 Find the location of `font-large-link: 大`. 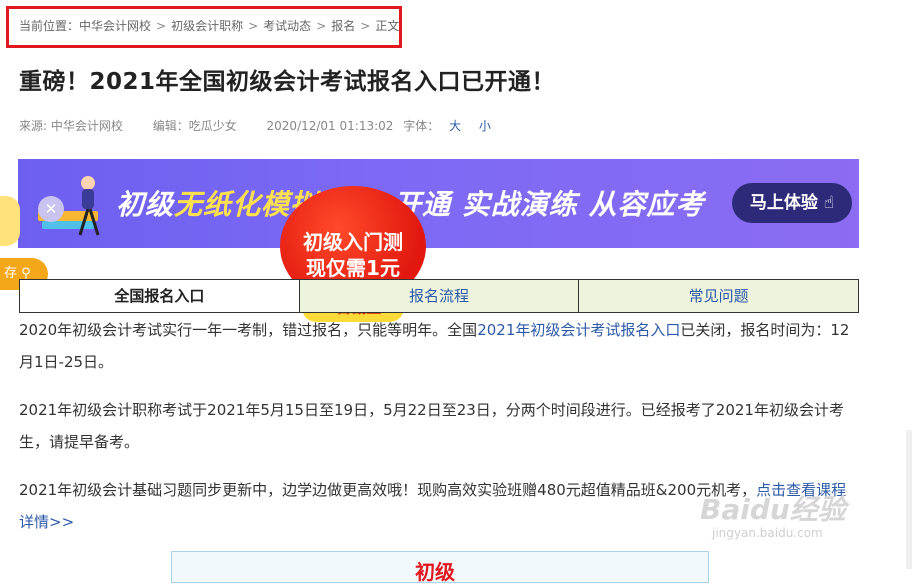

font-large-link: 大 is located at coordinates (455, 126).